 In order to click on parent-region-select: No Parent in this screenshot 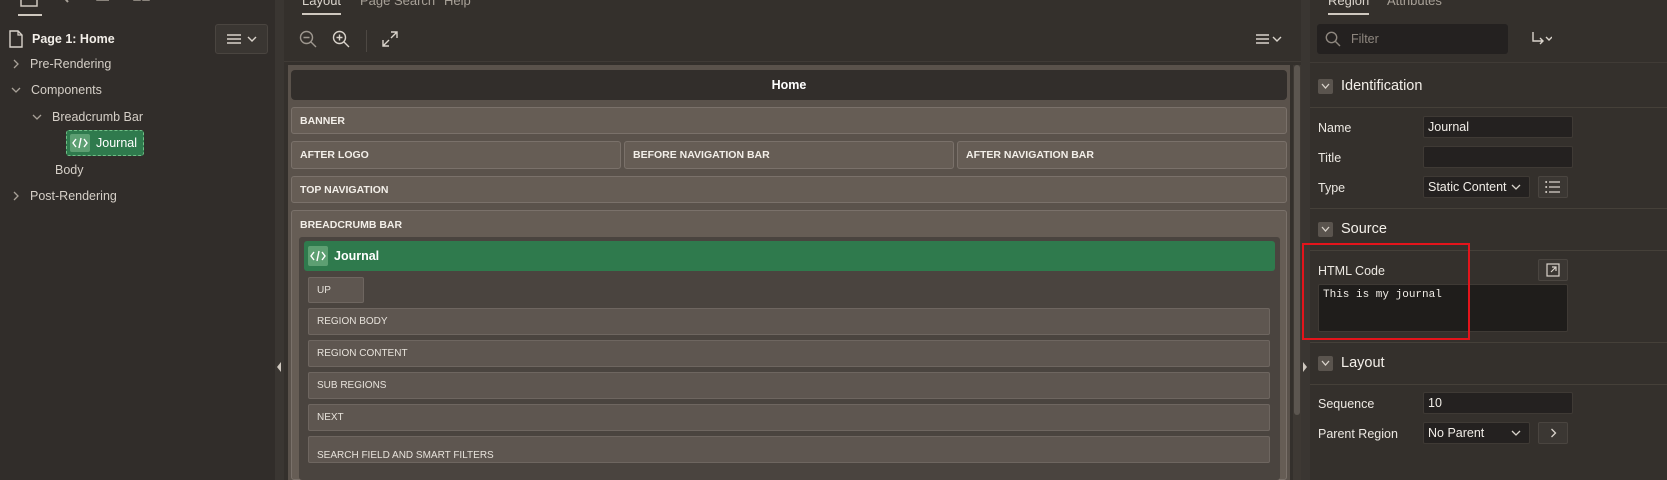, I will do `click(1476, 433)`.